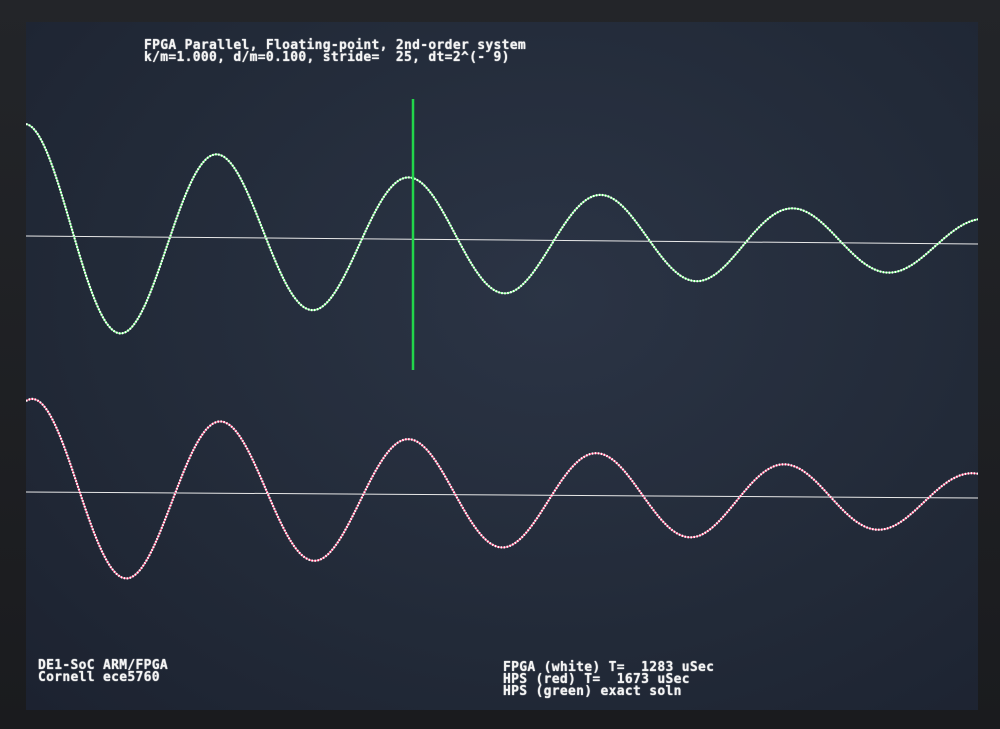 The height and width of the screenshot is (729, 1000). I want to click on lower-baseline, so click(502, 495).